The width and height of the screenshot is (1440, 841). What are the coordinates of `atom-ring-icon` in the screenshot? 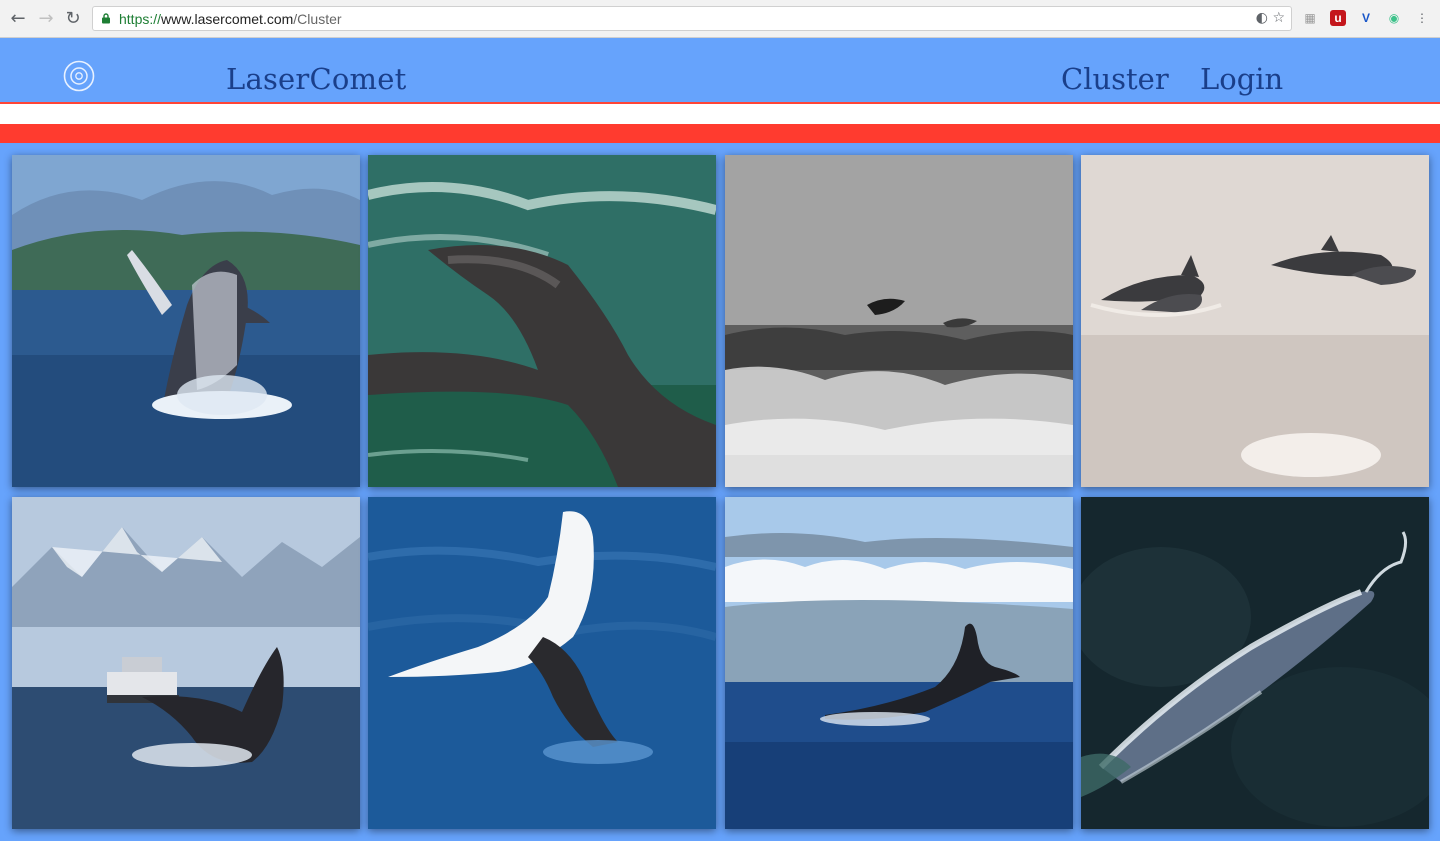 It's located at (79, 76).